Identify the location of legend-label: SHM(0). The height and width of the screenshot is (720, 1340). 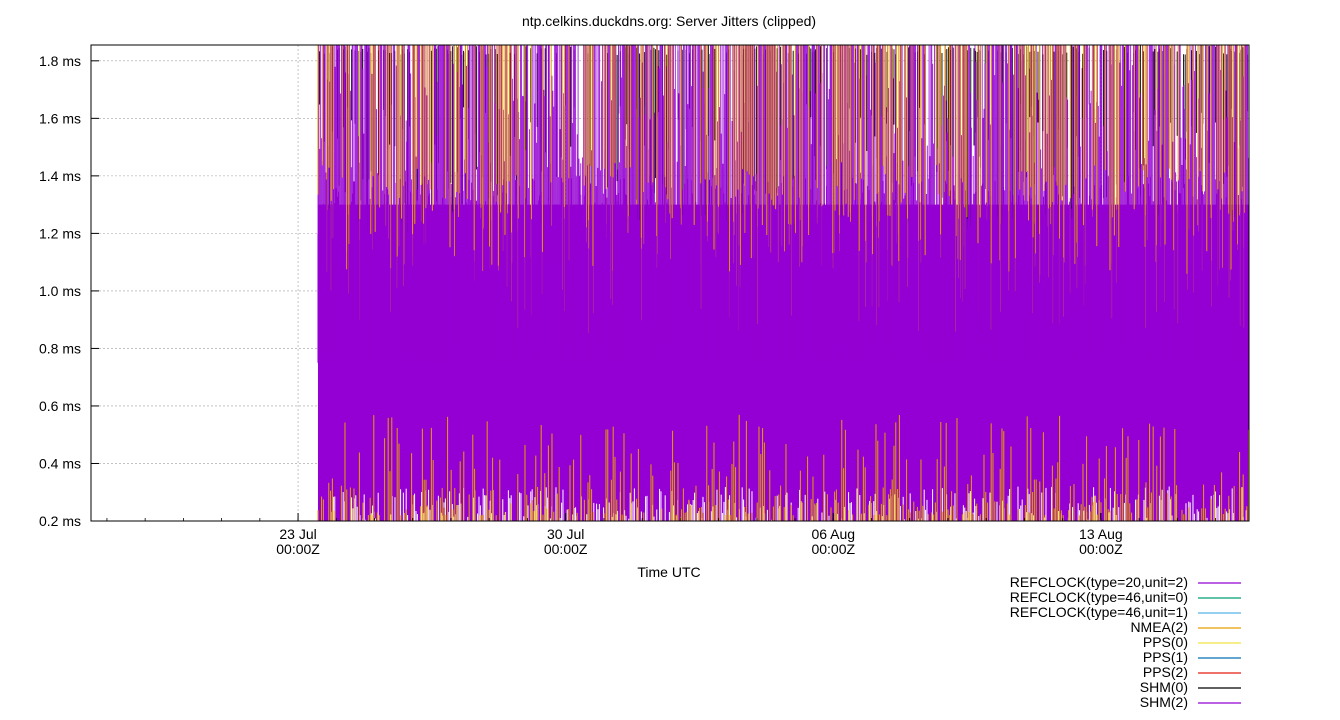
(1164, 687).